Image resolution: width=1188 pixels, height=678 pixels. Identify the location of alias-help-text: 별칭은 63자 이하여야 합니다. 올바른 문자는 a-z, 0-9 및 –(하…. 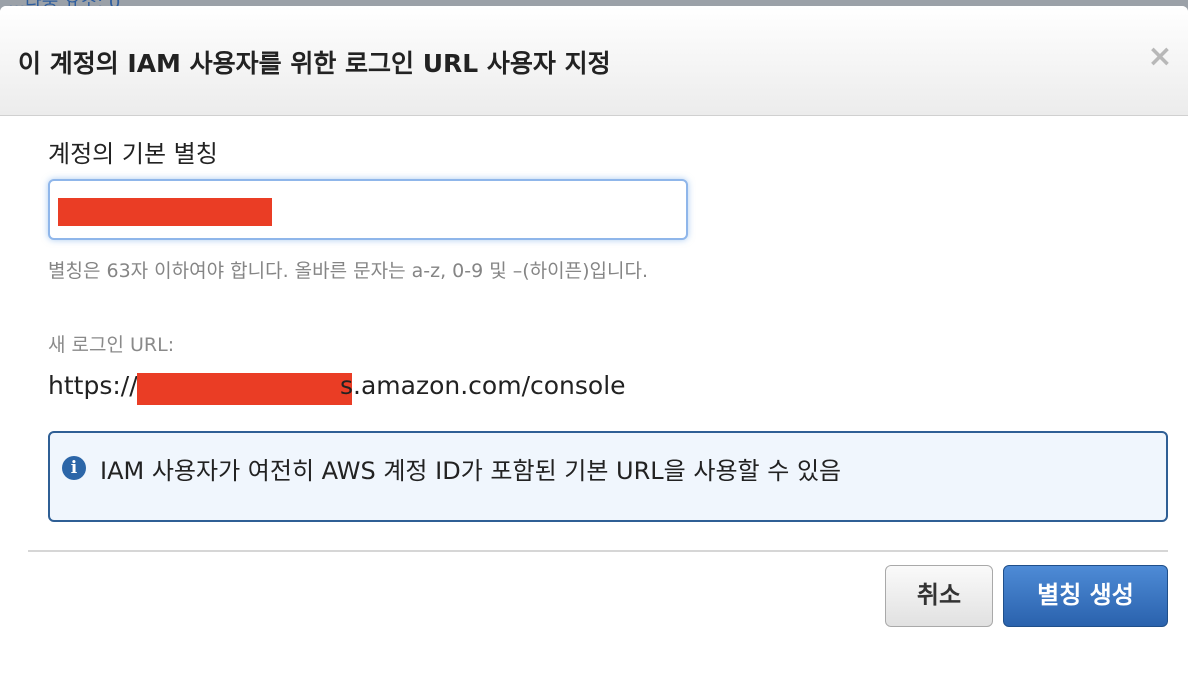
(348, 271).